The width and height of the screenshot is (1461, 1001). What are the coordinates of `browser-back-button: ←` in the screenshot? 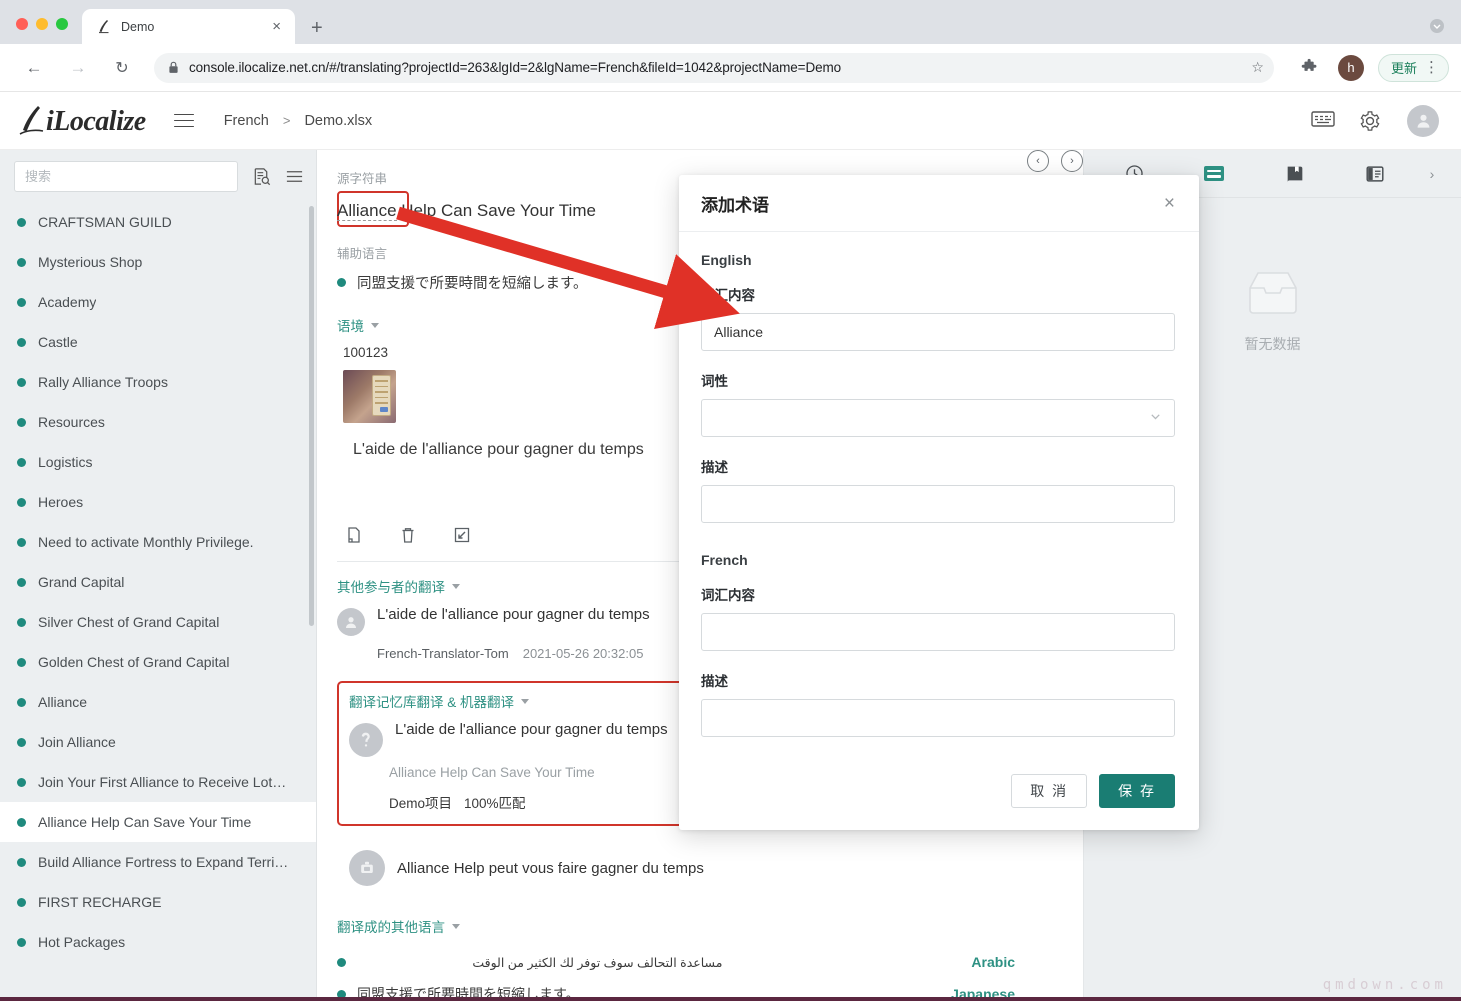 It's located at (34, 68).